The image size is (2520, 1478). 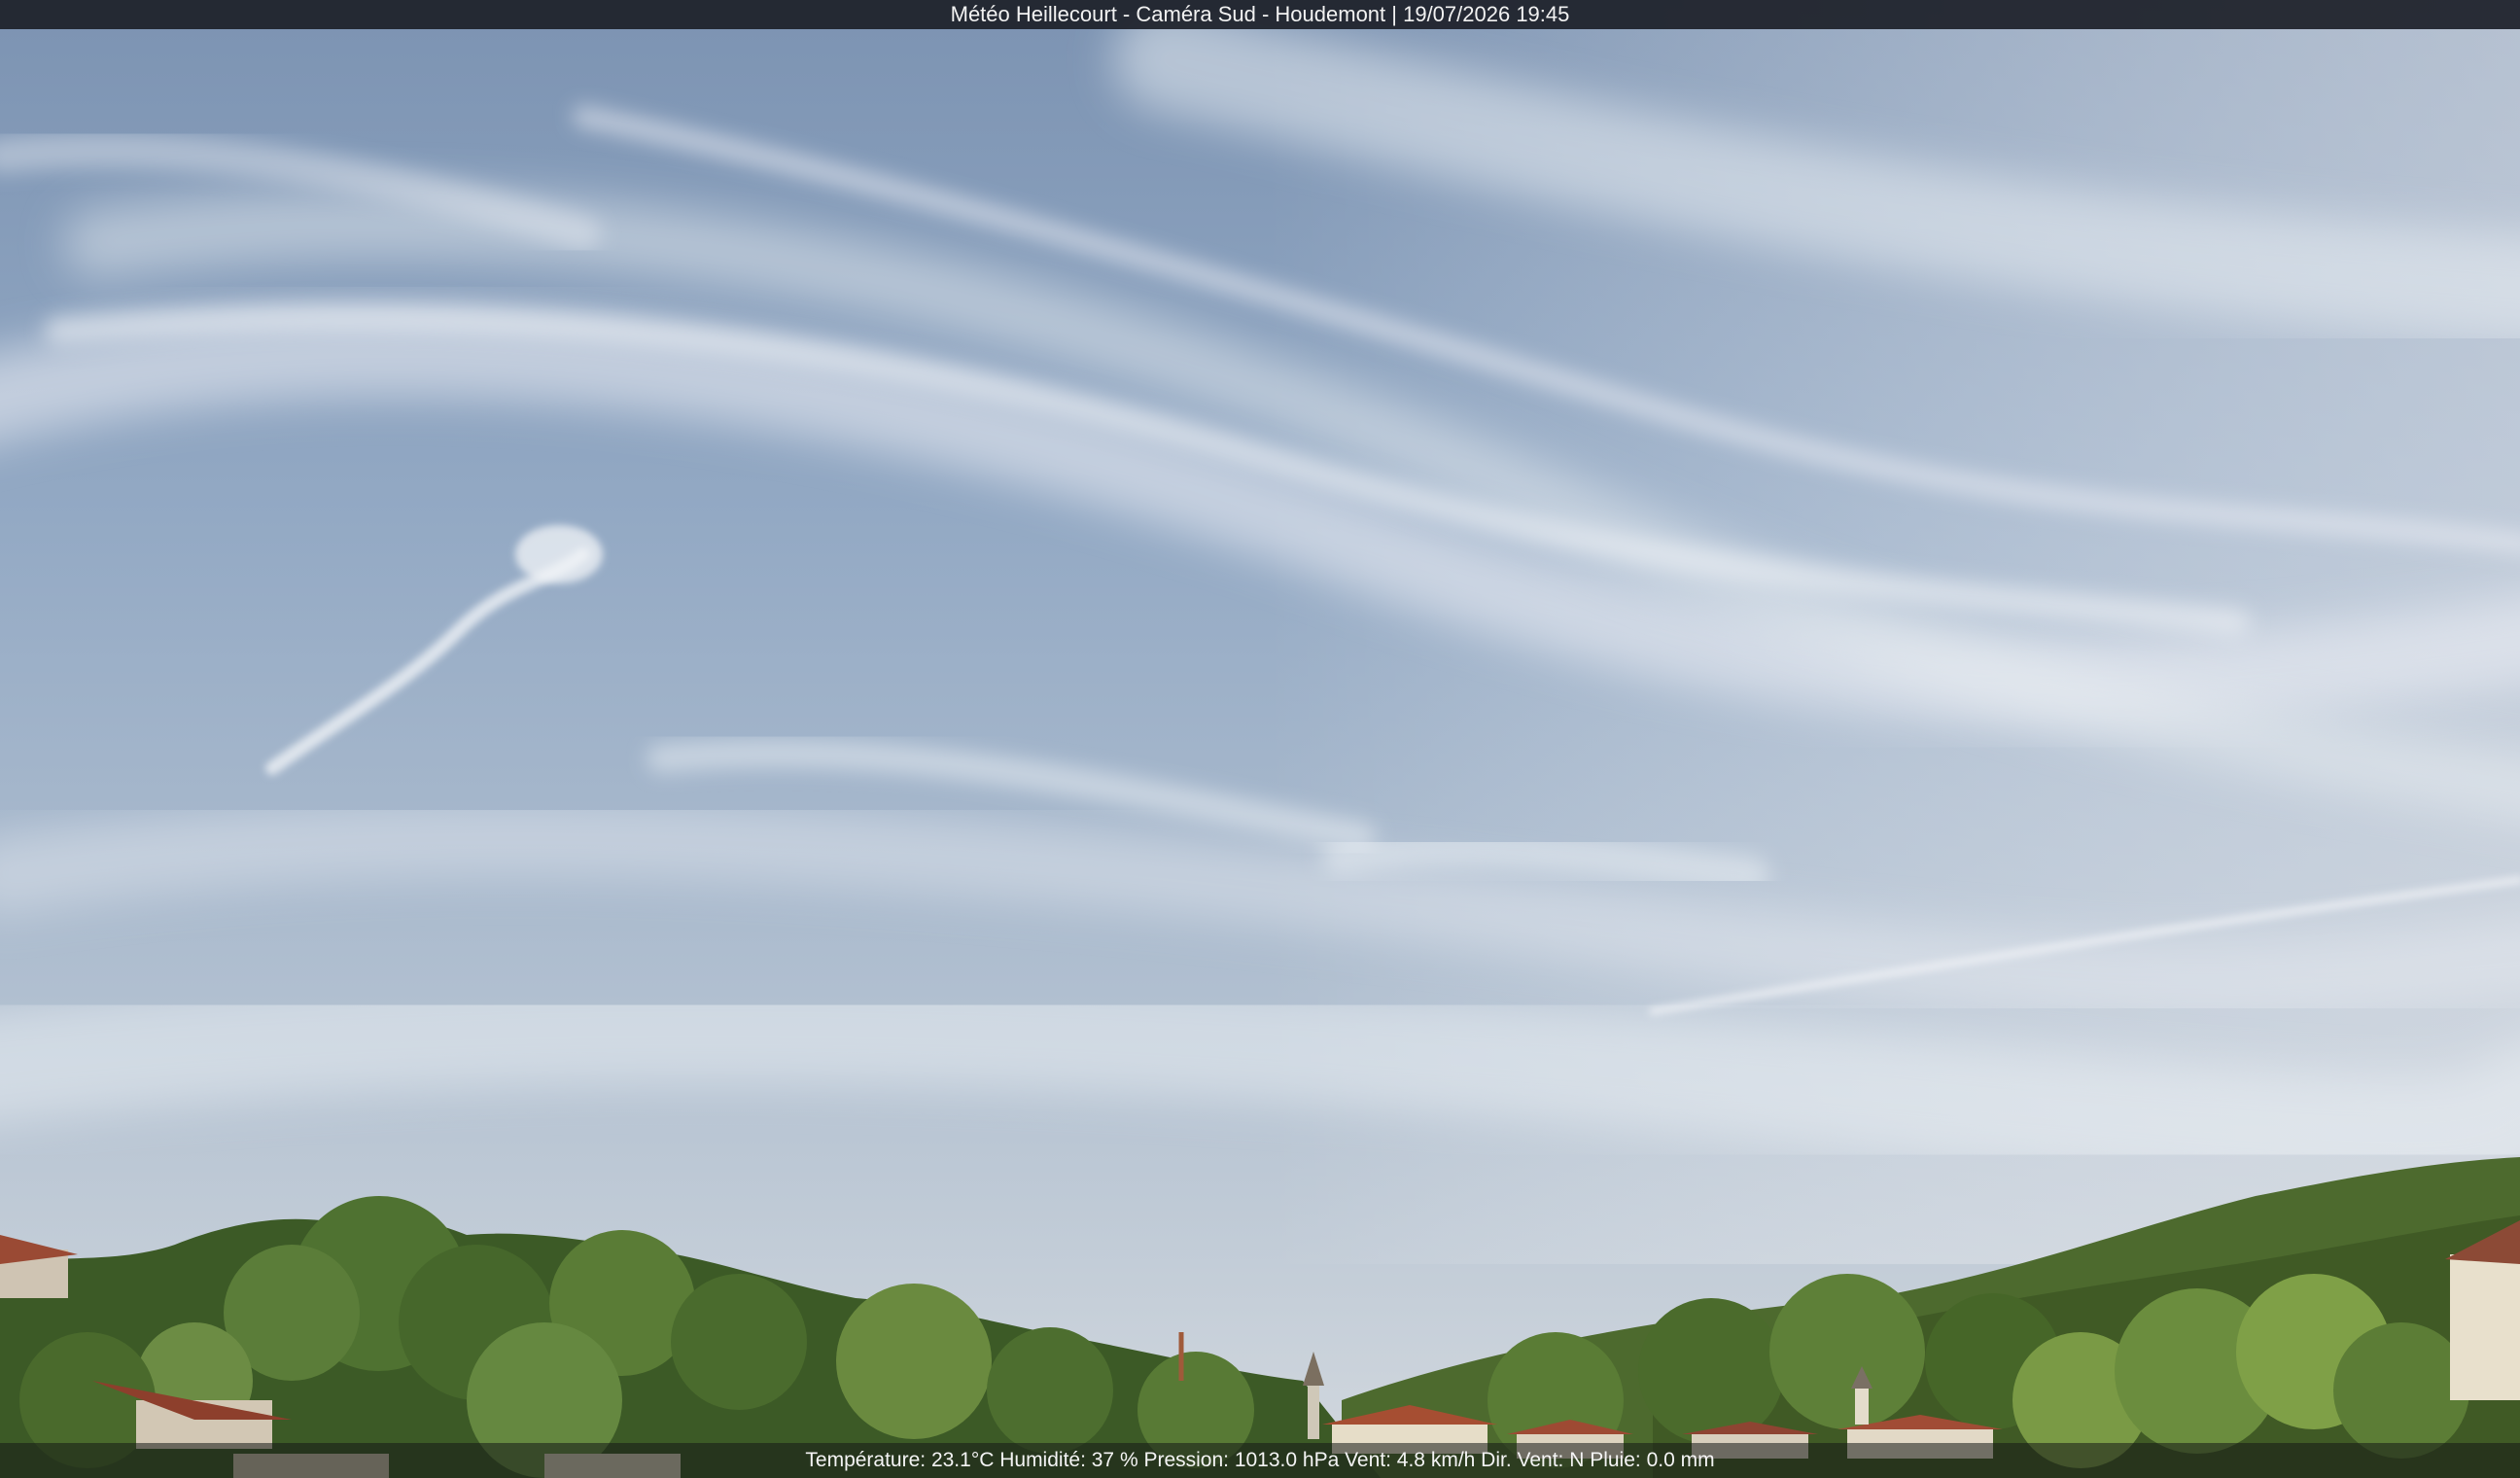 I want to click on cloud-puff, so click(x=559, y=554).